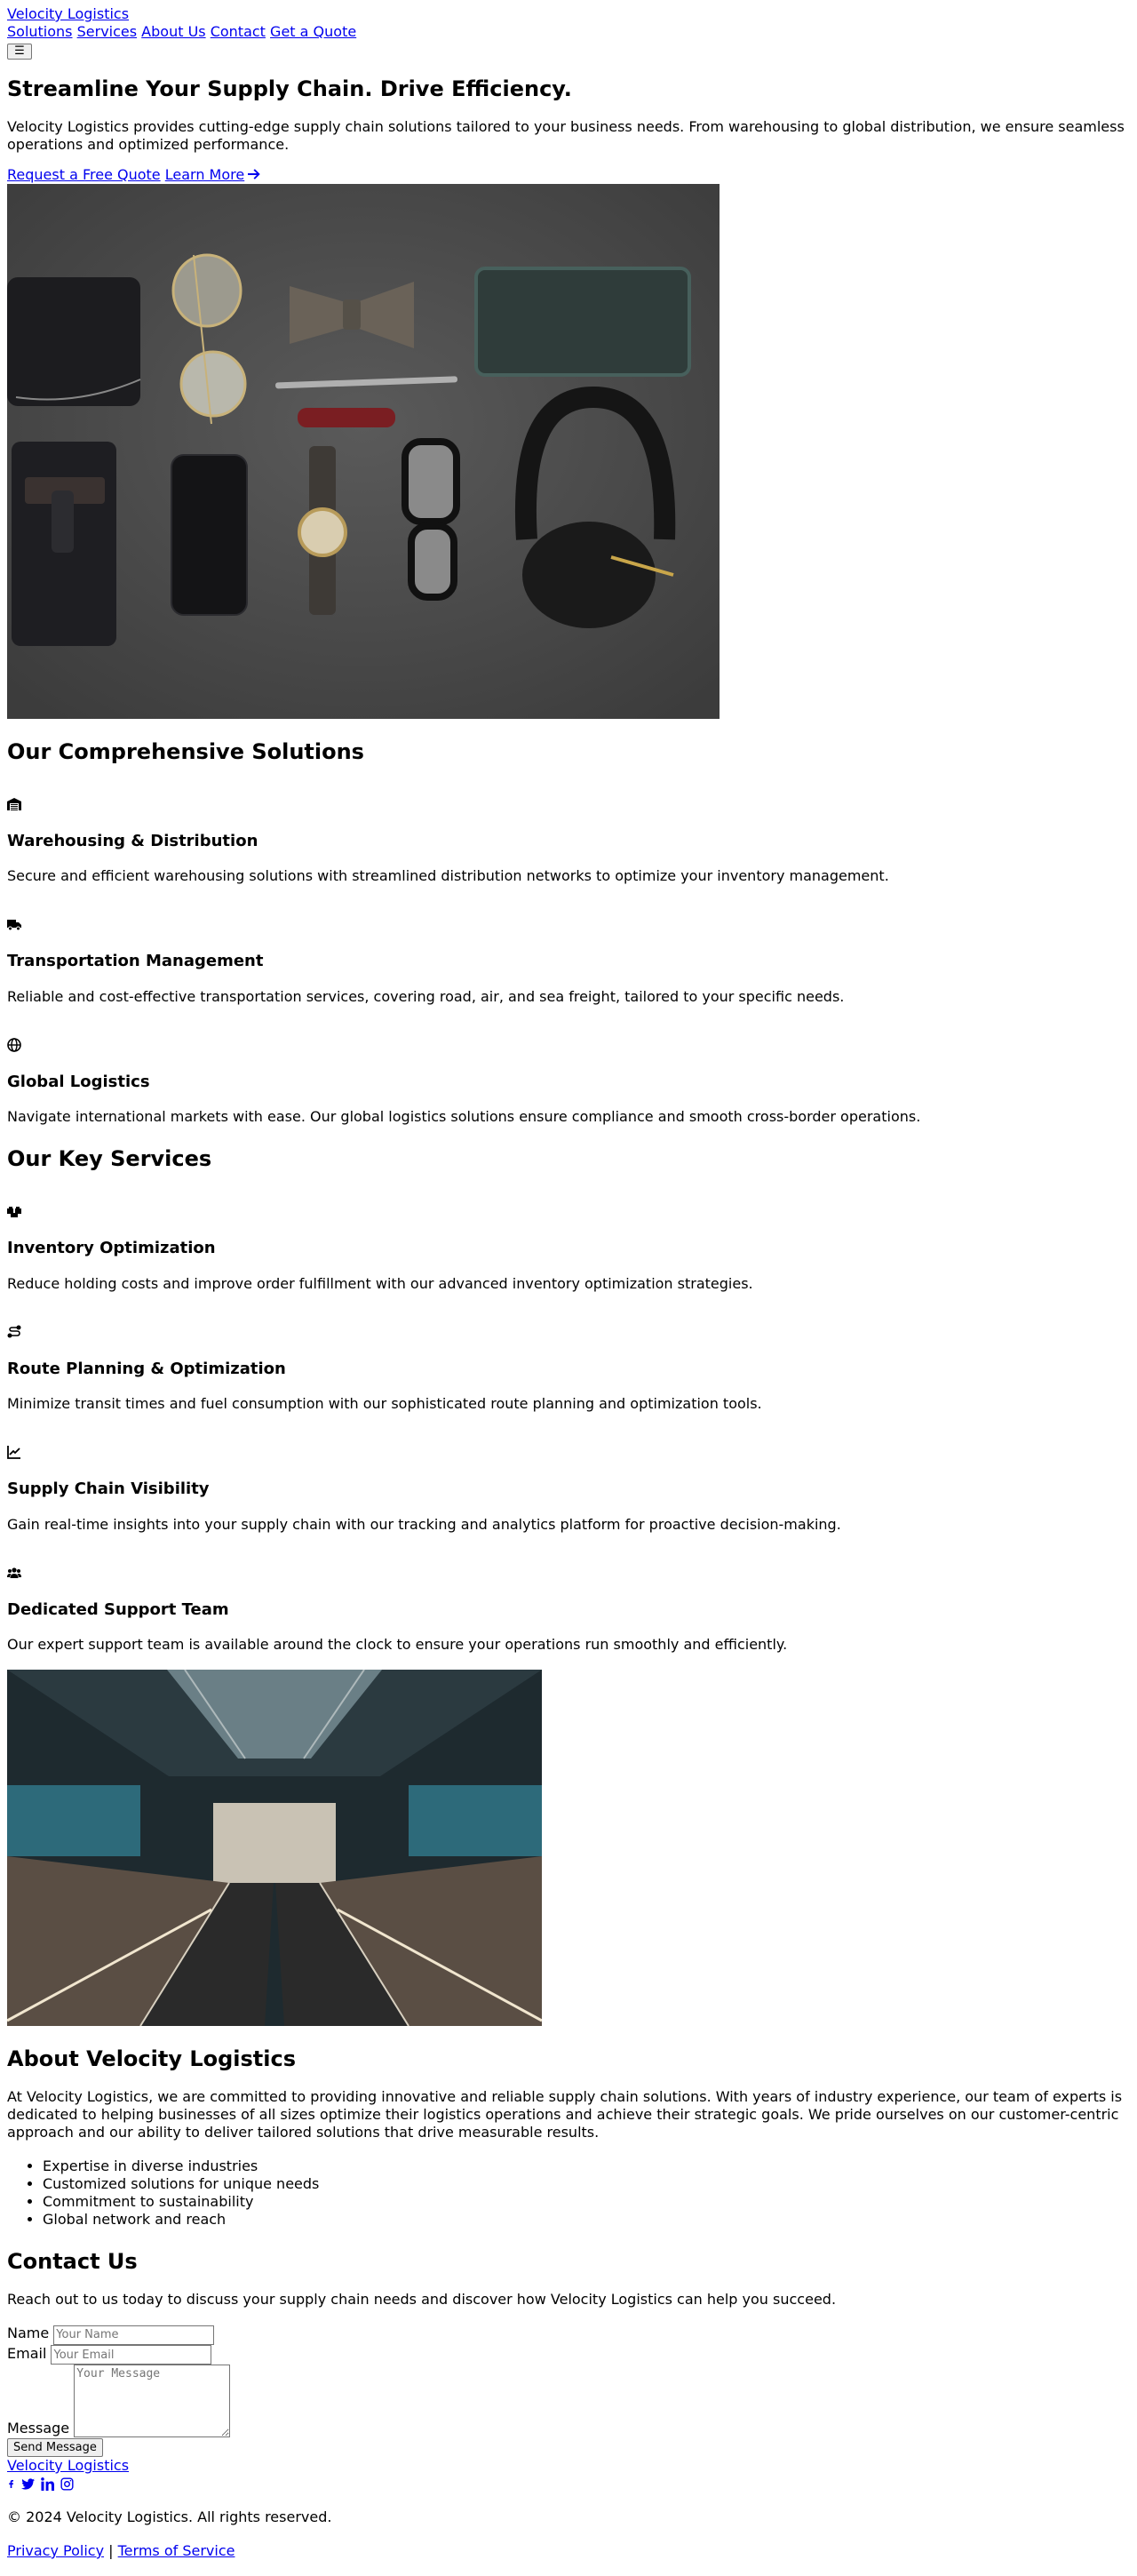 This screenshot has width=1137, height=2576. Describe the element at coordinates (29, 2333) in the screenshot. I see `name-label: Name` at that location.